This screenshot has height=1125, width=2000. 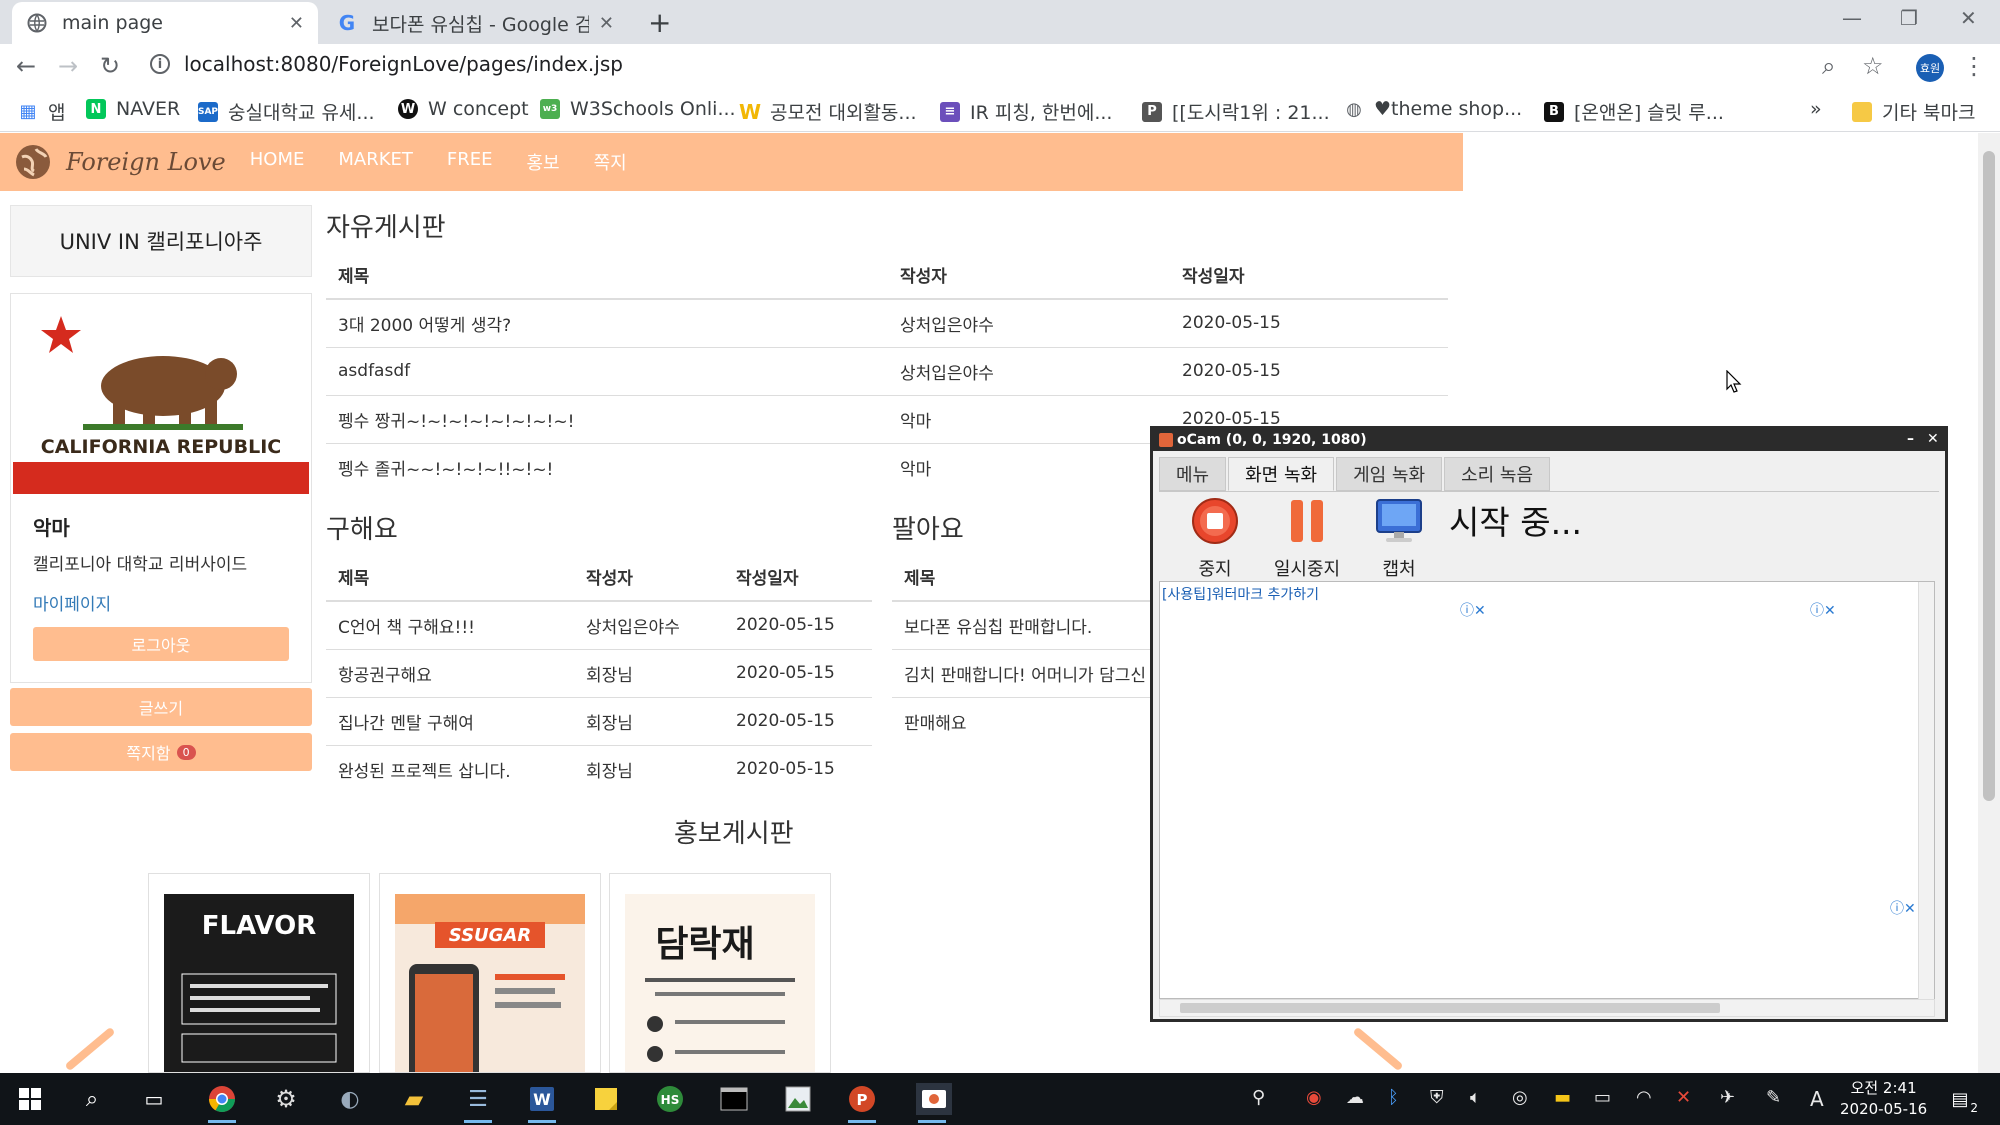 What do you see at coordinates (1913, 111) in the screenshot?
I see `bookmark-other: 기타 북마크` at bounding box center [1913, 111].